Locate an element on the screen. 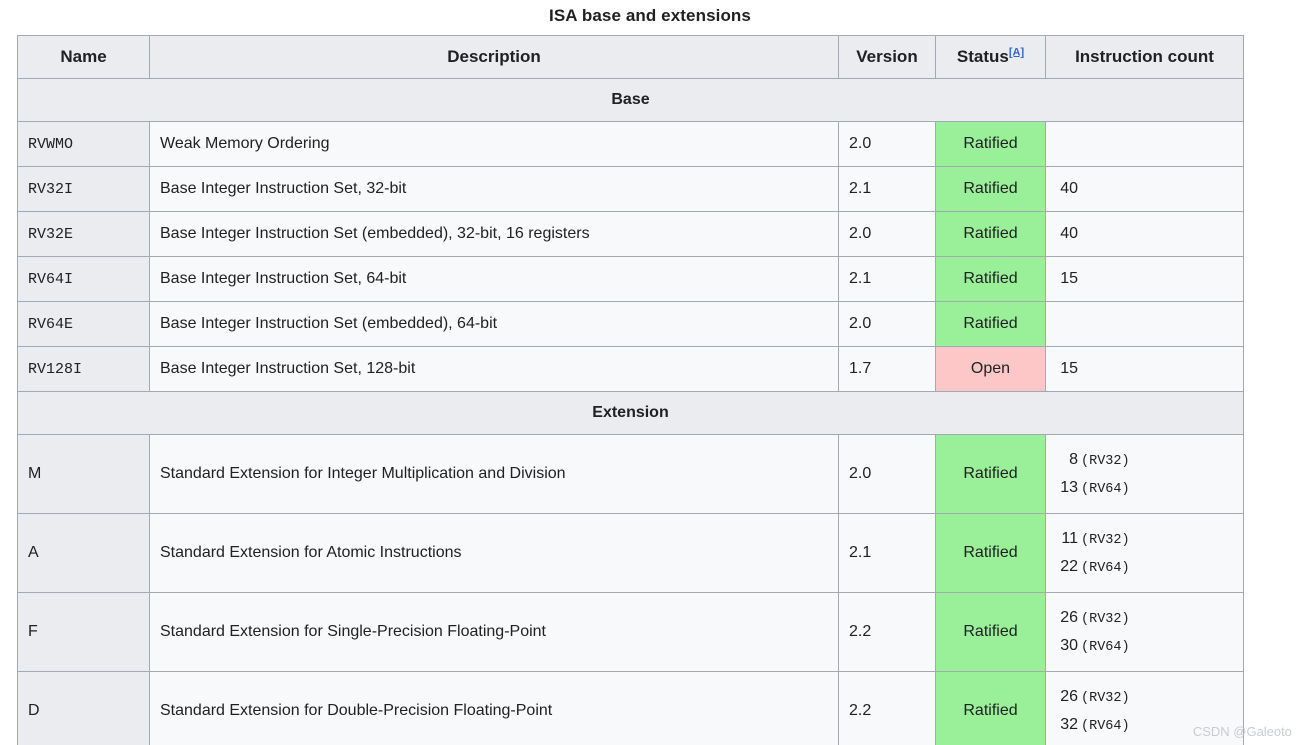  instruction-count-value: 8 is located at coordinates (1073, 459).